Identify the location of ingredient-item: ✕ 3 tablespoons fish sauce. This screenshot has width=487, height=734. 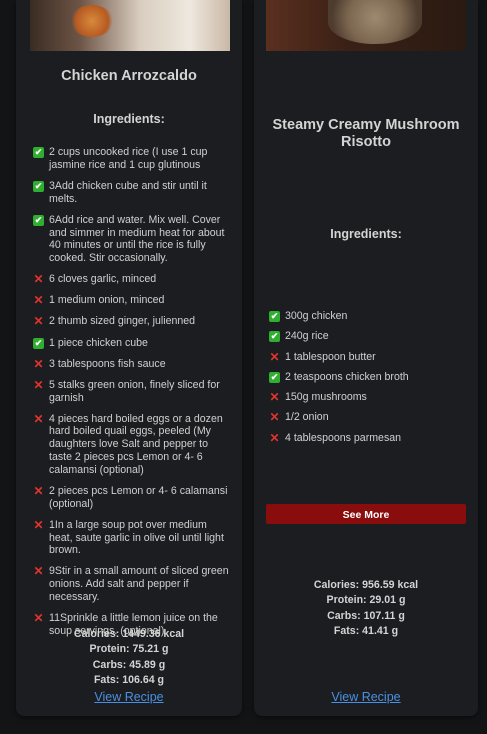
(133, 364).